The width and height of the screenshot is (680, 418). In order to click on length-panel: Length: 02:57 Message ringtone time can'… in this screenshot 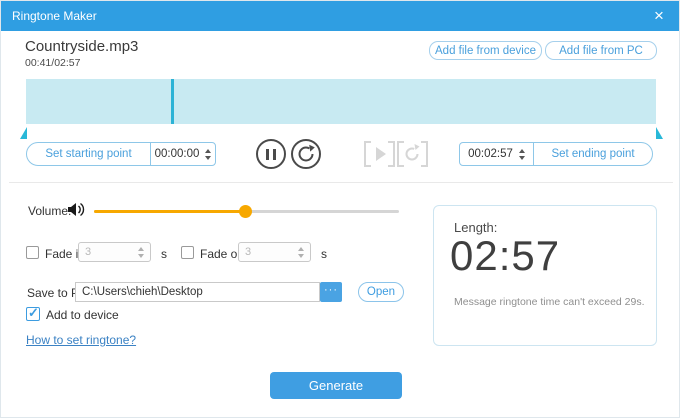, I will do `click(545, 275)`.